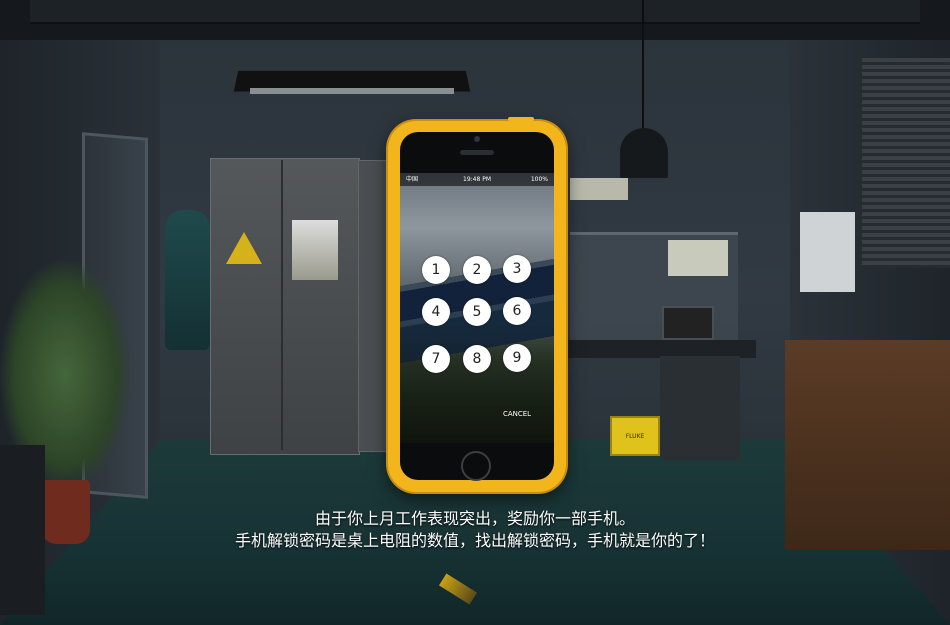 This screenshot has width=950, height=625. I want to click on keypad-key-6: 6, so click(517, 311).